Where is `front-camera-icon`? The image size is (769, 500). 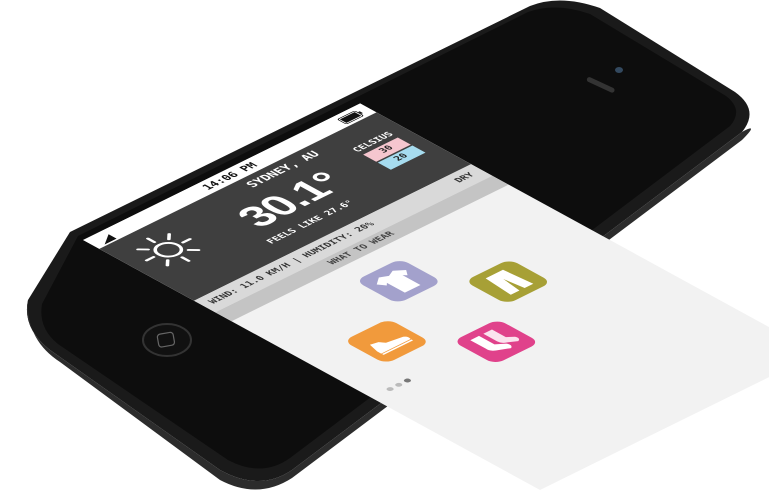 front-camera-icon is located at coordinates (619, 70).